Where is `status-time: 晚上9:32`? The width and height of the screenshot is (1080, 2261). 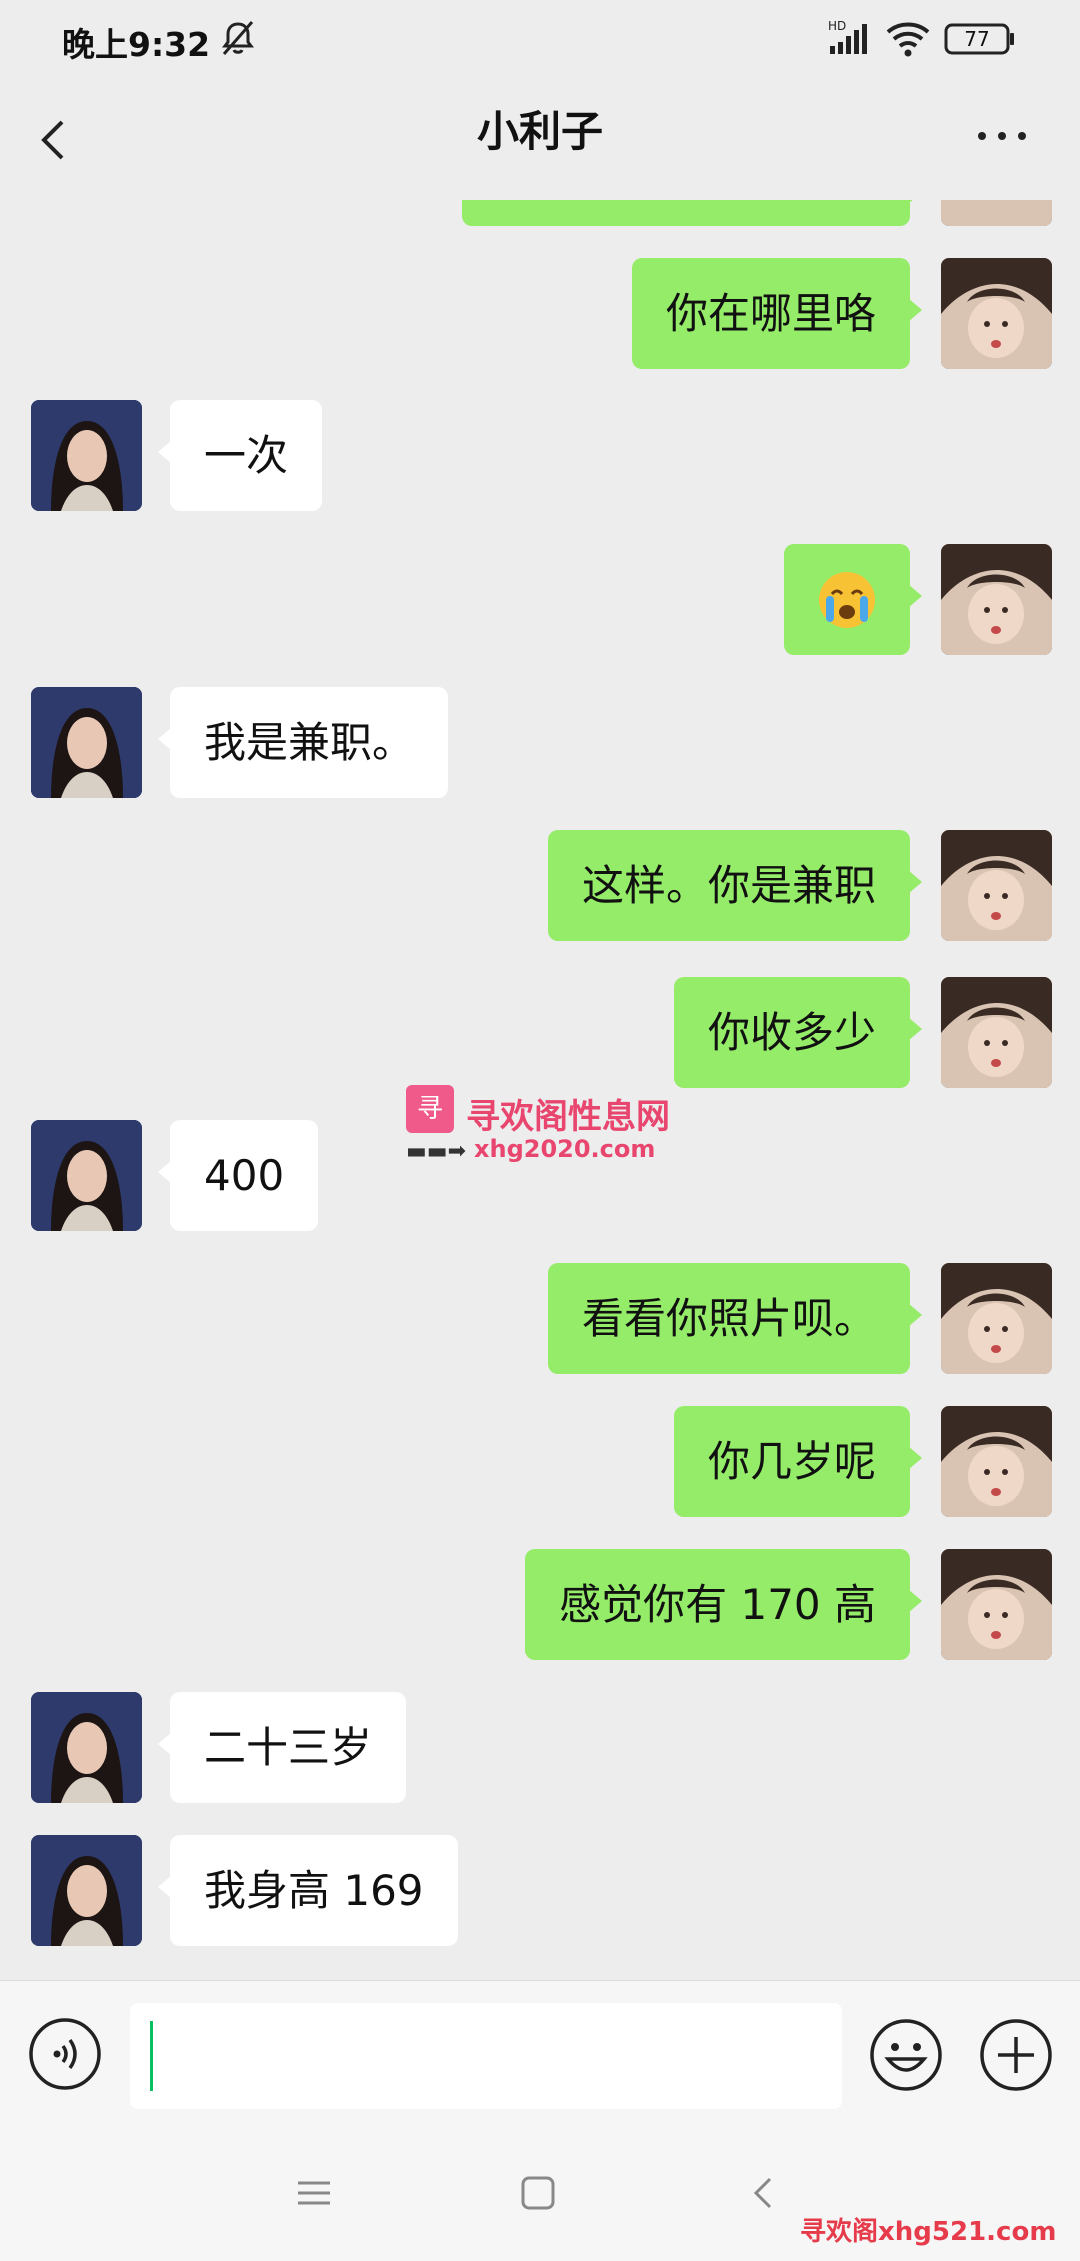
status-time: 晚上9:32 is located at coordinates (136, 44).